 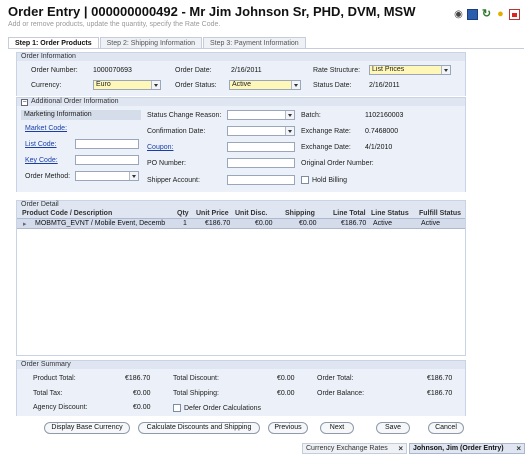 I want to click on order-method-label: Order Method:, so click(x=48, y=176).